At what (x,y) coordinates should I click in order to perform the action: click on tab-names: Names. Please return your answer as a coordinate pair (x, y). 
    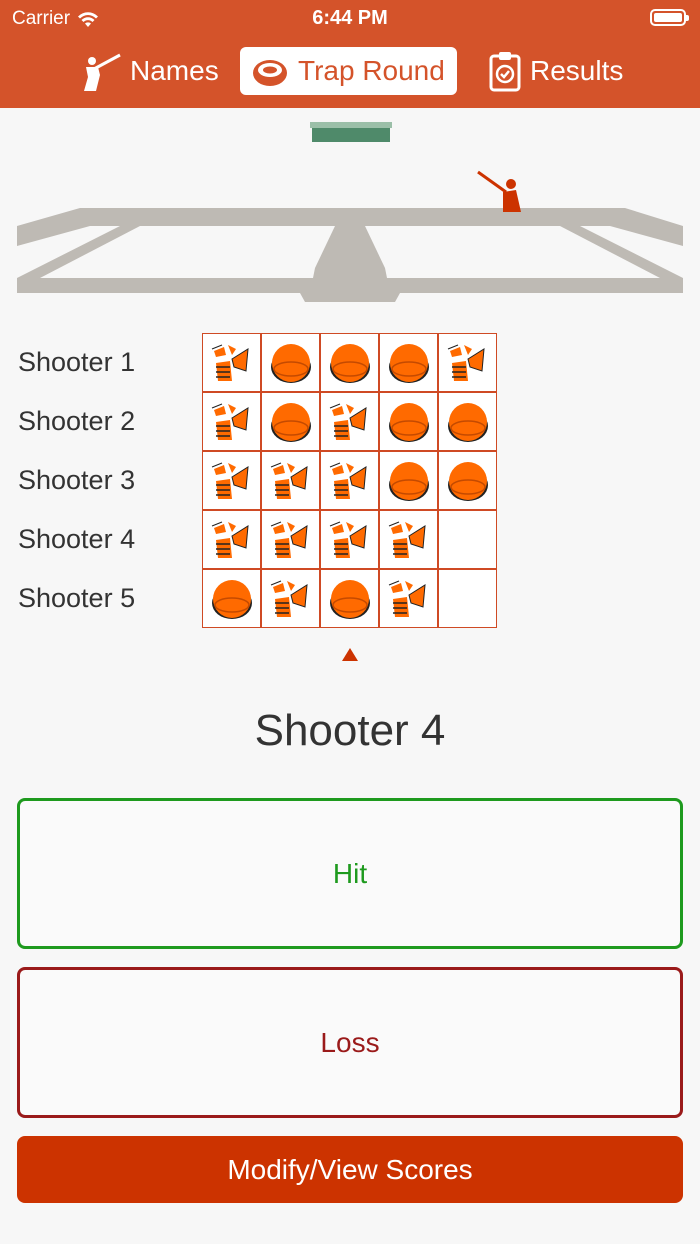
    Looking at the image, I should click on (148, 71).